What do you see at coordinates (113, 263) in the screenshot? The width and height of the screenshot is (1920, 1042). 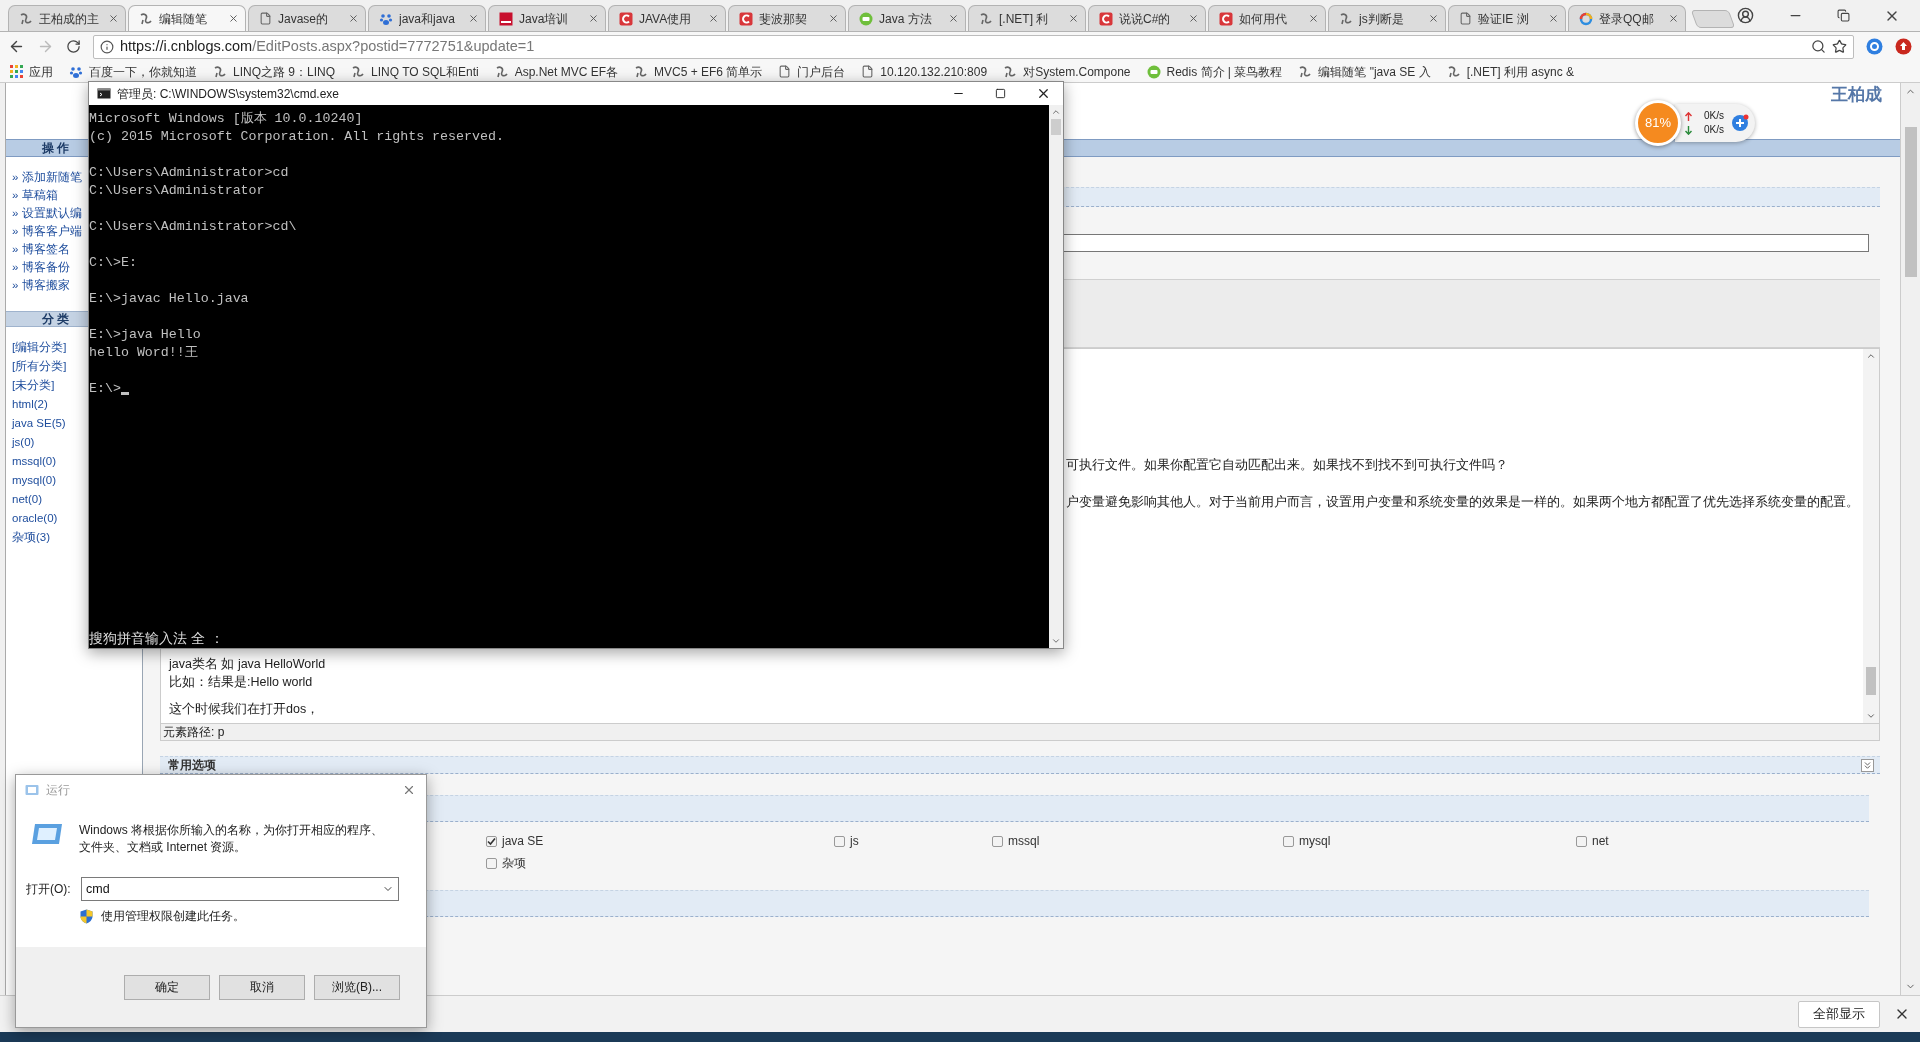 I see `console-line: C:\>E:` at bounding box center [113, 263].